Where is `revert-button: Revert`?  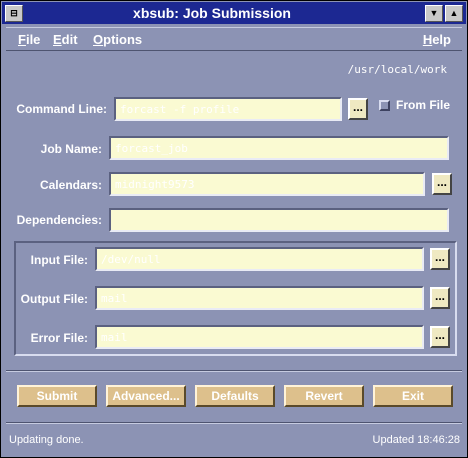
revert-button: Revert is located at coordinates (324, 396).